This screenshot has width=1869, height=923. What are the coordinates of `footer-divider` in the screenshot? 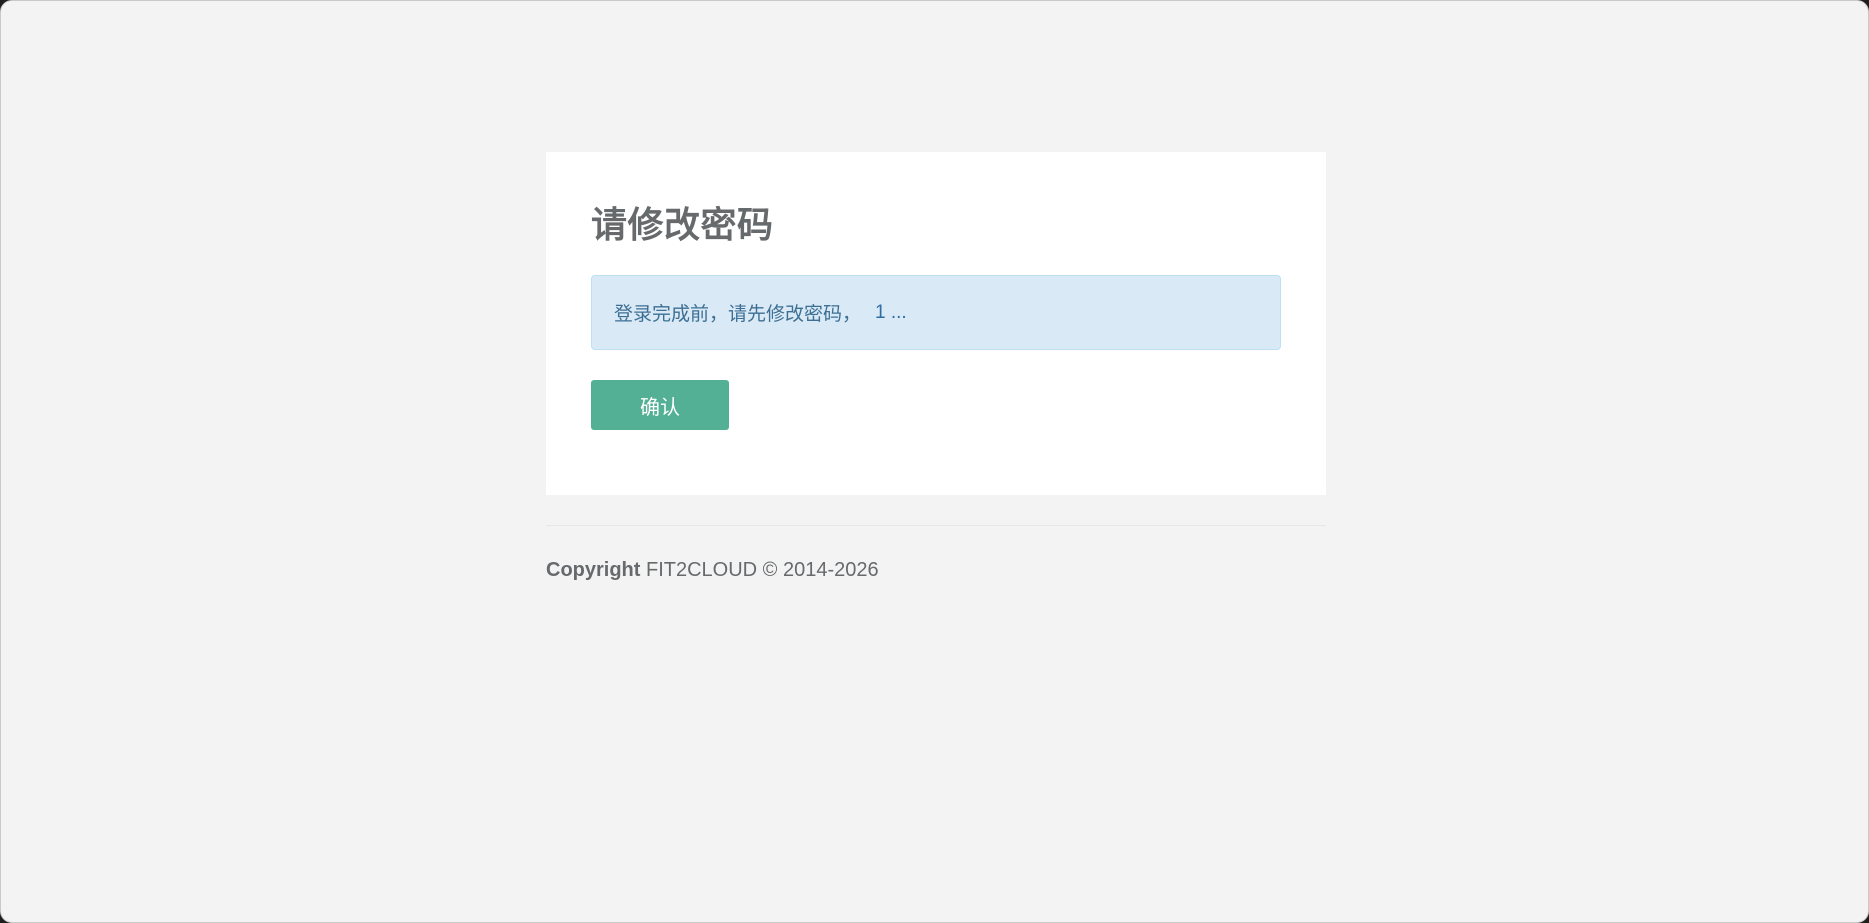 It's located at (936, 525).